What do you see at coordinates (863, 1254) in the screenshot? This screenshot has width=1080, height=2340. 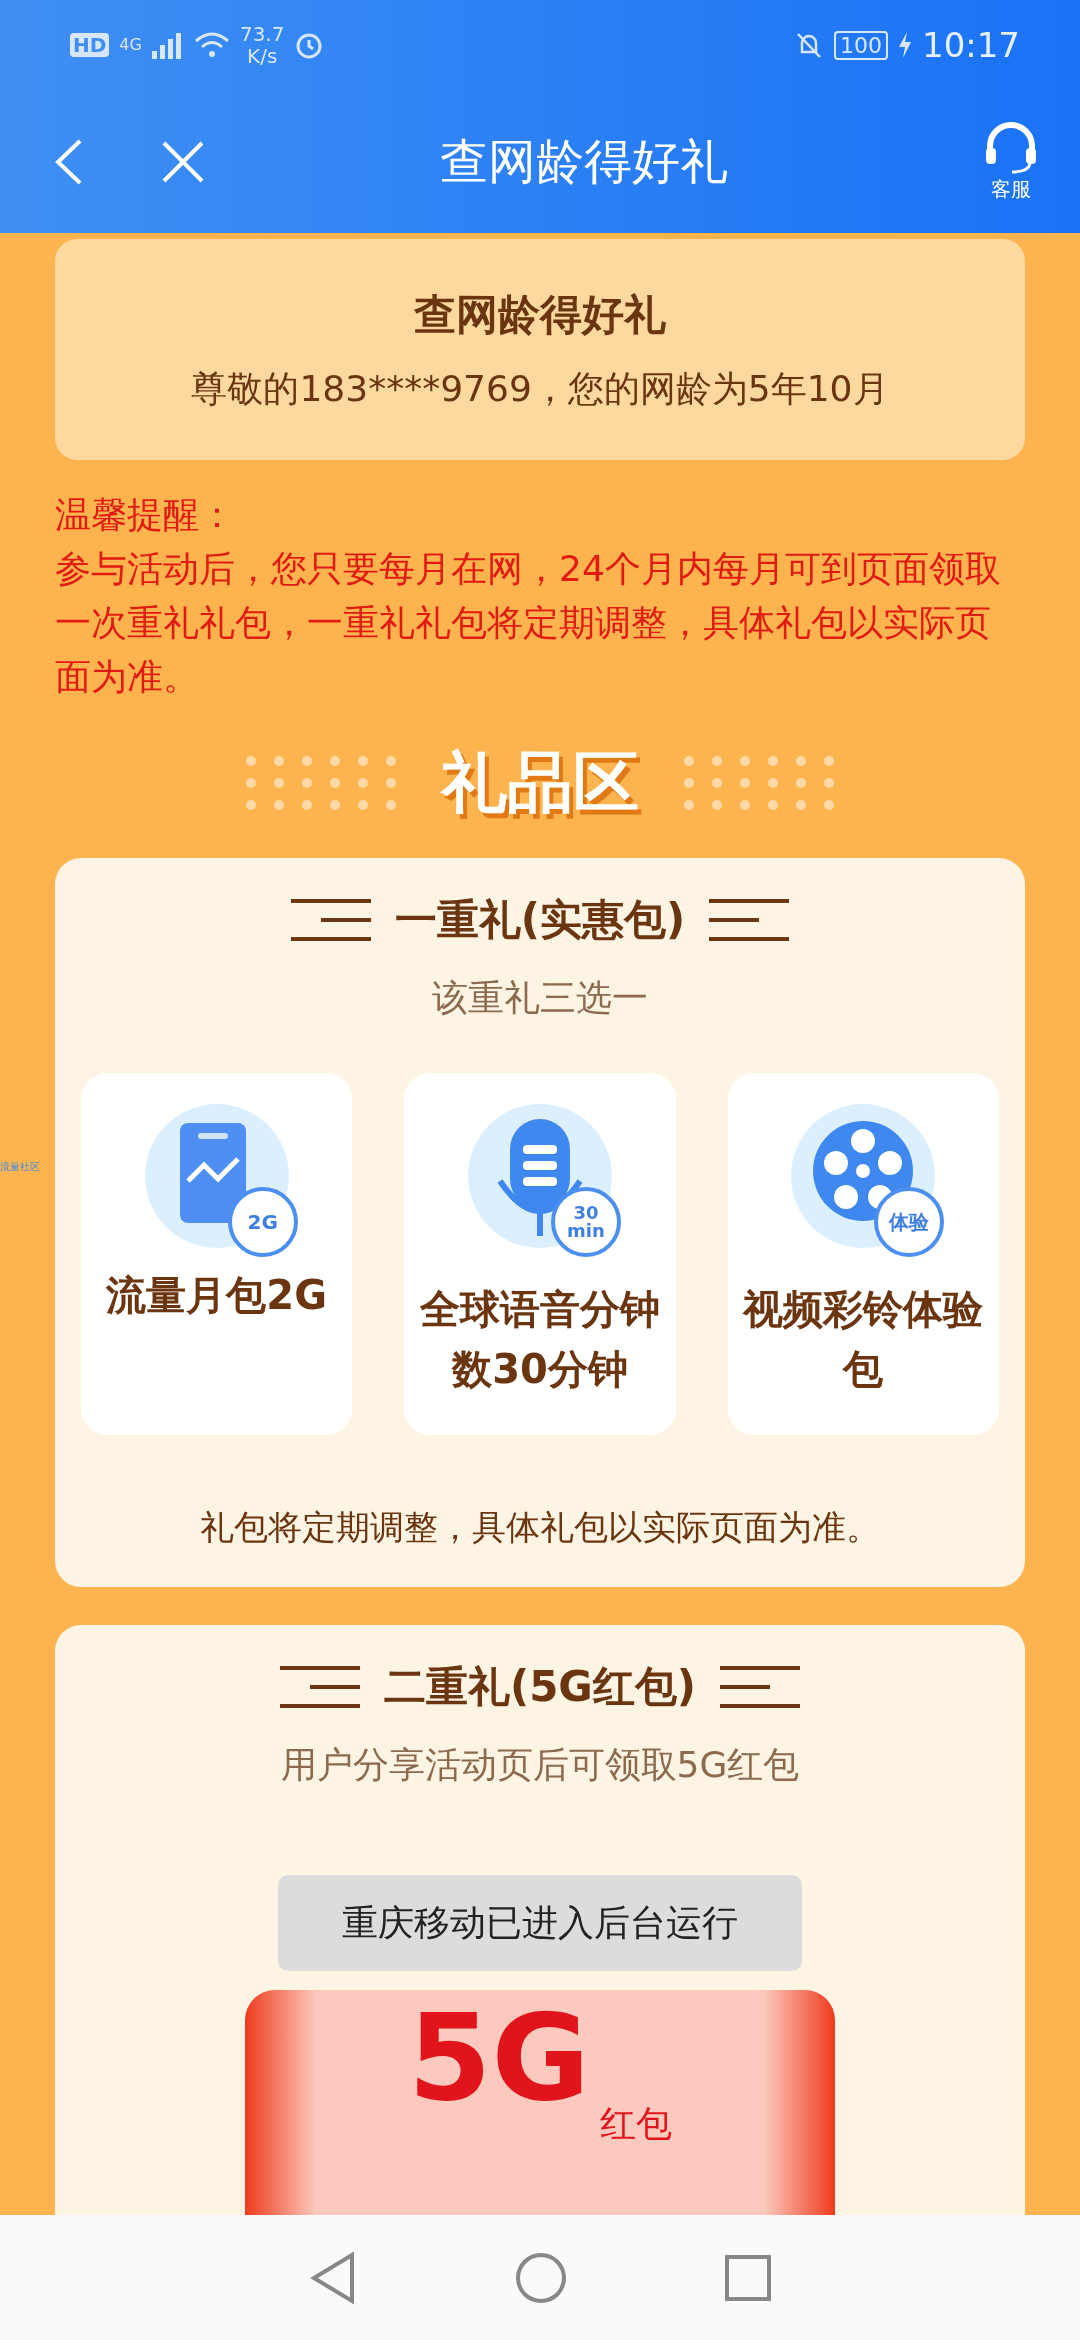 I see `gift-option: 体验 视频彩铃体验包` at bounding box center [863, 1254].